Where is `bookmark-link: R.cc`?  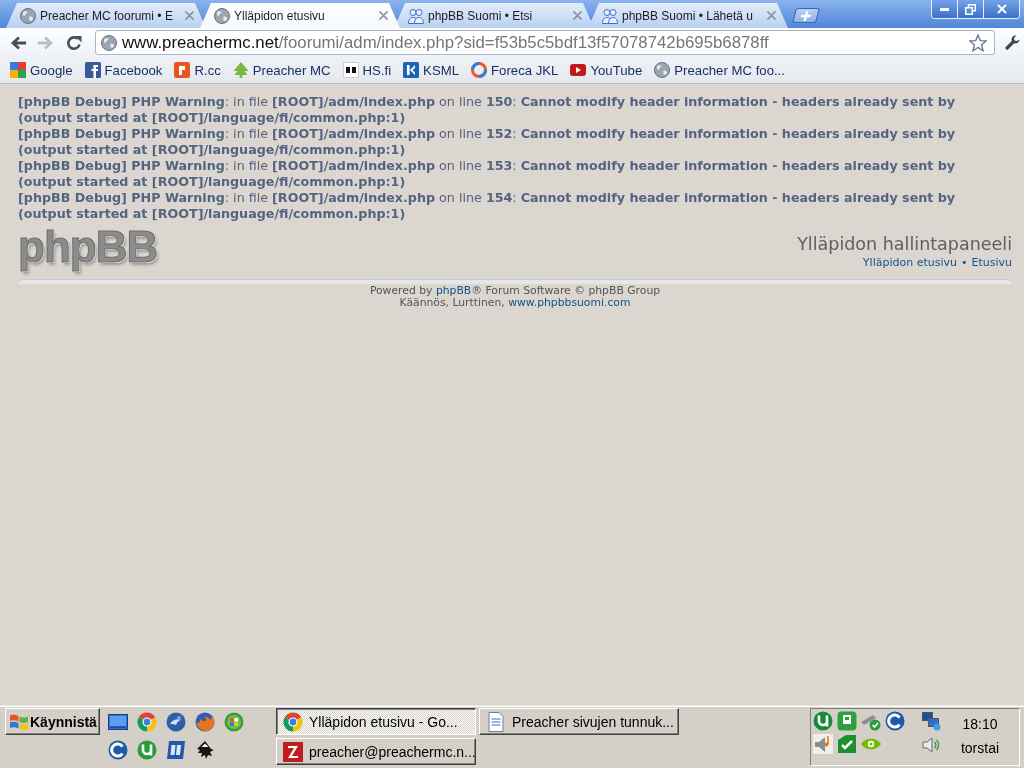
bookmark-link: R.cc is located at coordinates (197, 70).